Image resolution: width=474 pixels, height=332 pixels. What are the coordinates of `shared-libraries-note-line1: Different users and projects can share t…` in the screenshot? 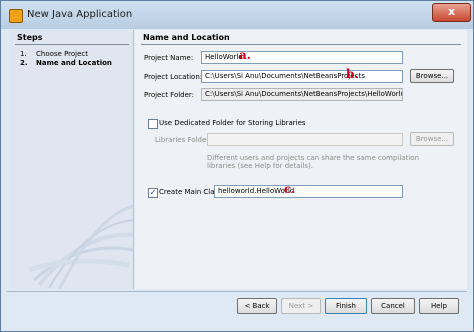 It's located at (313, 158).